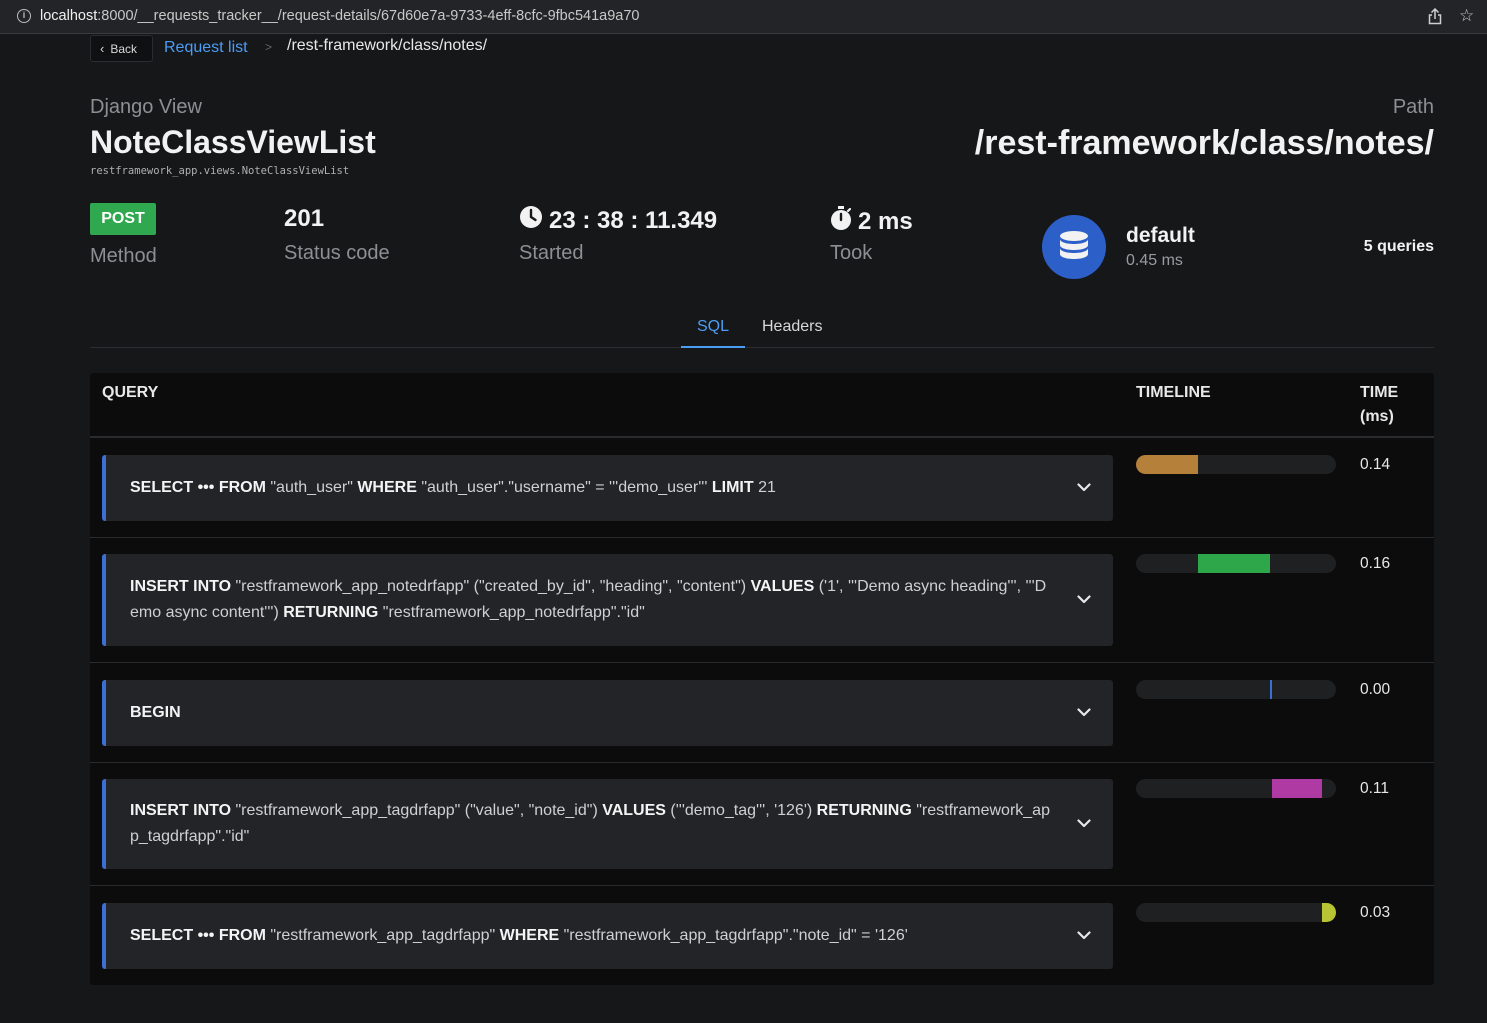  I want to click on started-label: Started, so click(551, 253).